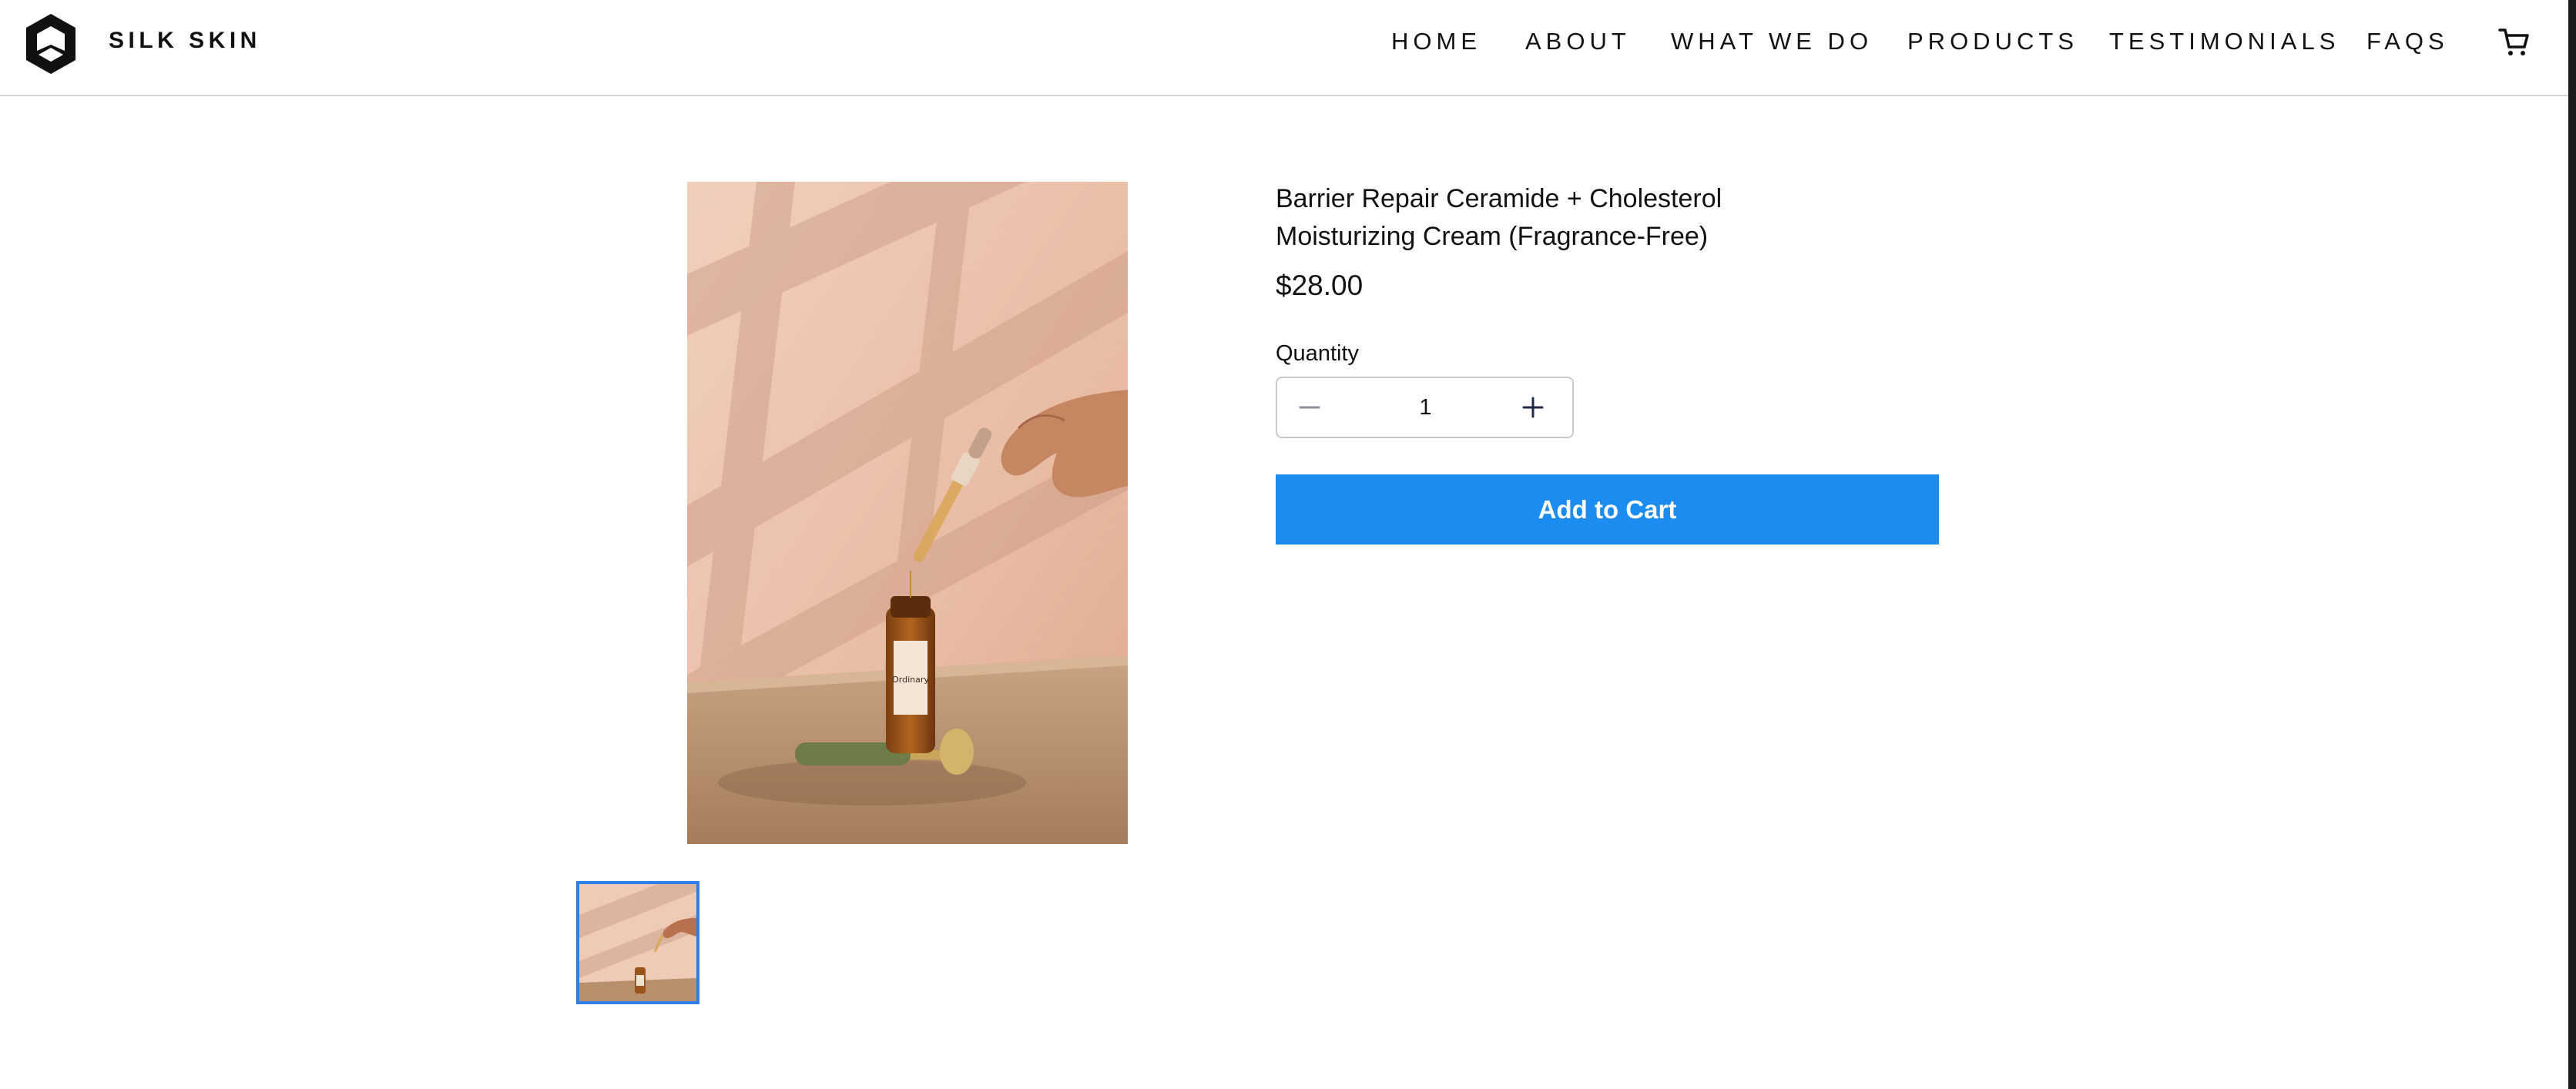 Image resolution: width=2576 pixels, height=1089 pixels. What do you see at coordinates (2224, 41) in the screenshot?
I see `nav-testimonials: TESTIMONIALS` at bounding box center [2224, 41].